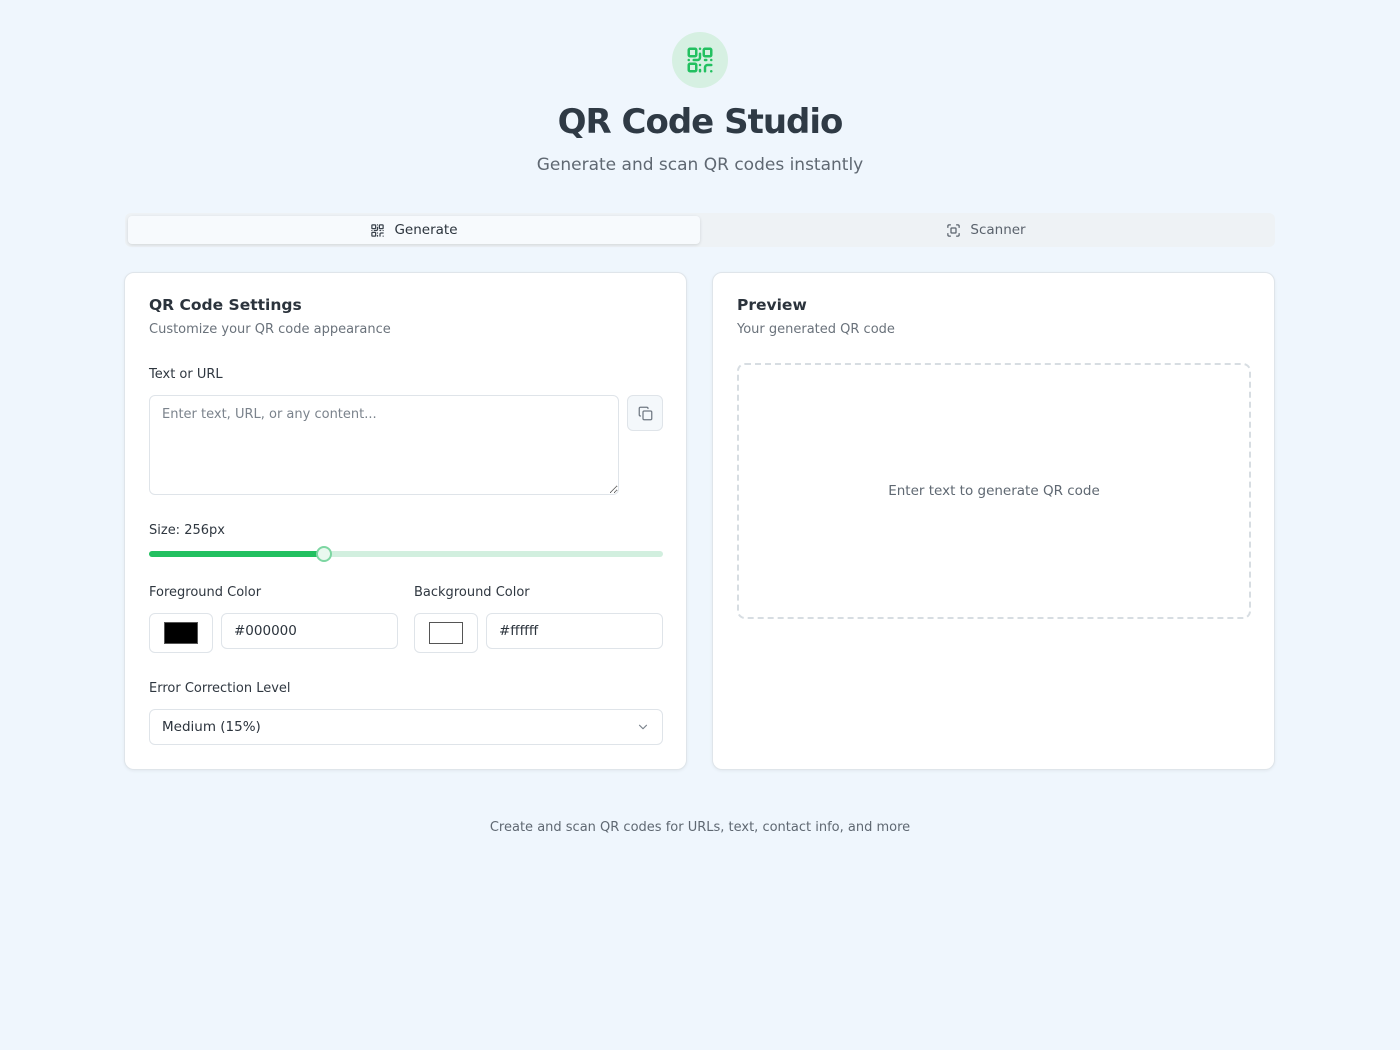 This screenshot has height=1050, width=1400. What do you see at coordinates (426, 230) in the screenshot?
I see `tab-generate-label: Generate` at bounding box center [426, 230].